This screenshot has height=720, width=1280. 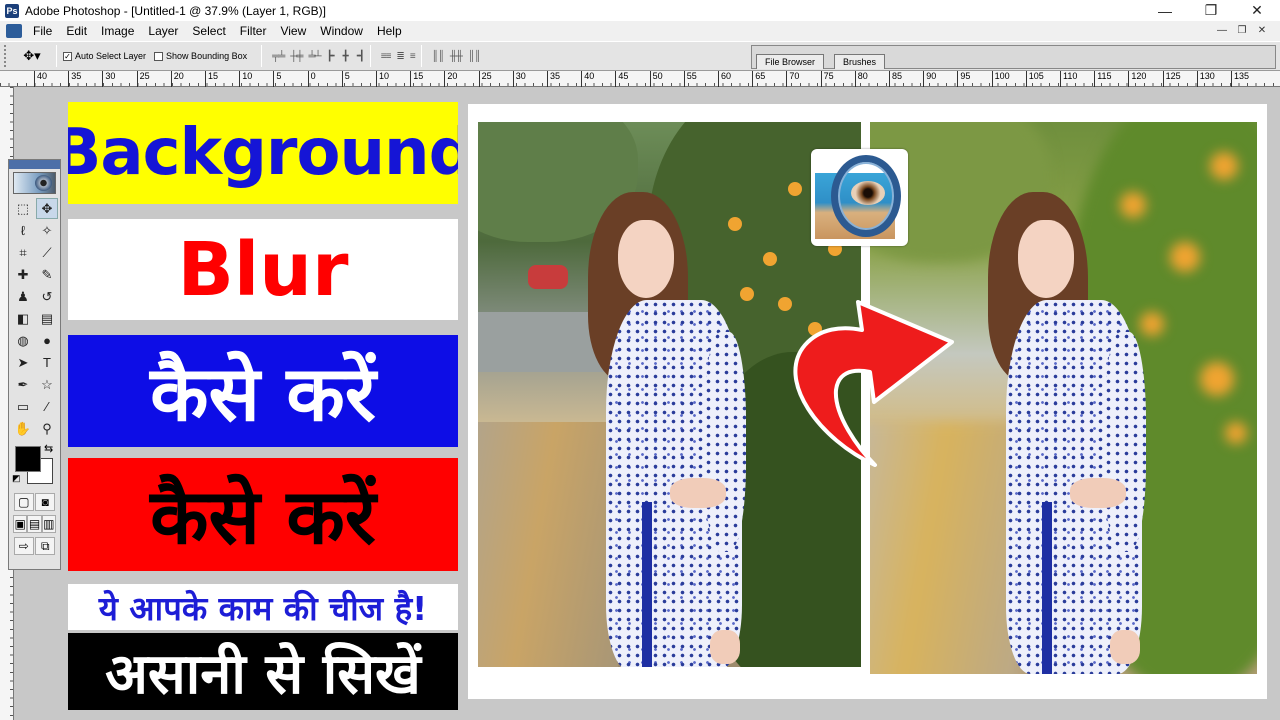 I want to click on tab-file-browser: File Browser, so click(x=790, y=61).